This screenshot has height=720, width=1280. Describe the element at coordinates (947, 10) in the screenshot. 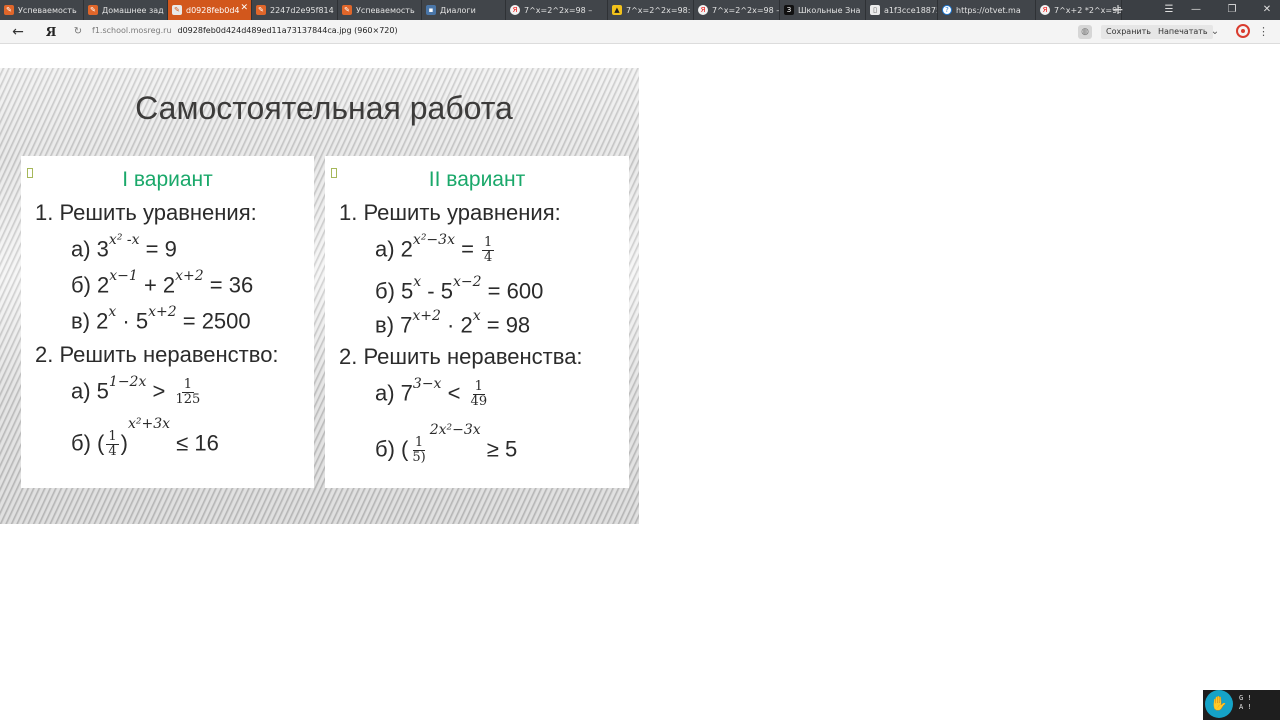

I see `question-icon: ?` at that location.